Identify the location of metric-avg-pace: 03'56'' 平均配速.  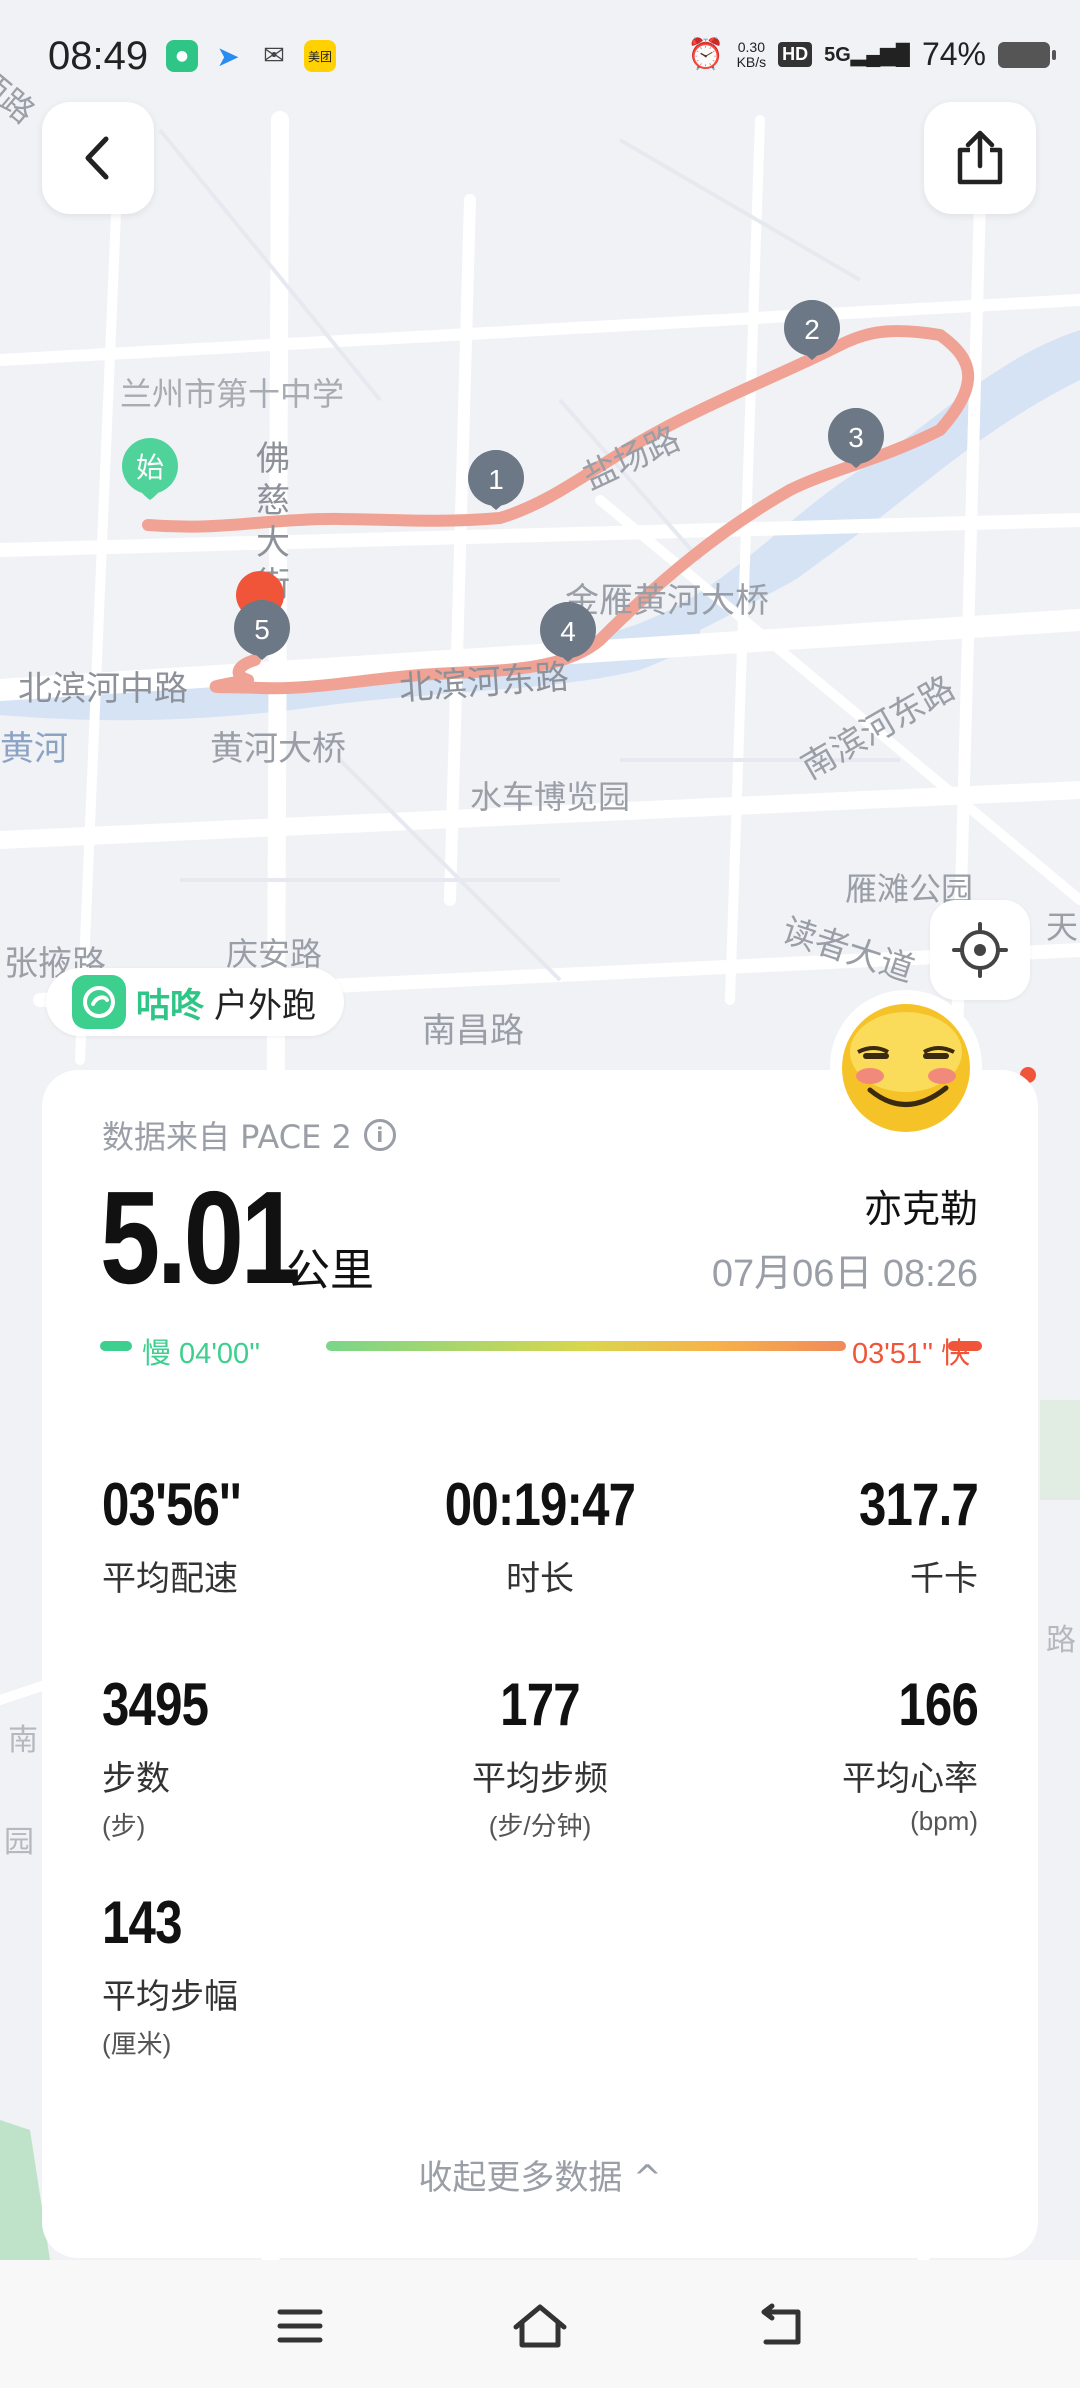
(252, 1535).